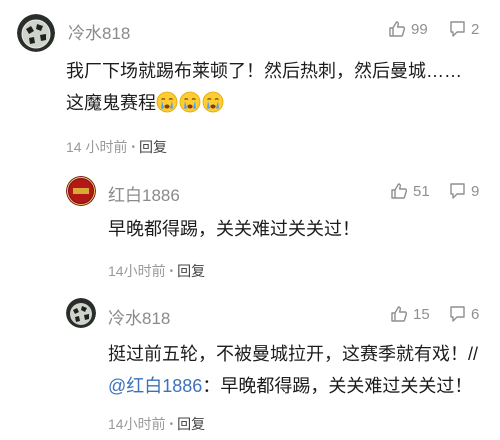 The height and width of the screenshot is (440, 500). I want to click on mention-link: @红白1886, so click(155, 386).